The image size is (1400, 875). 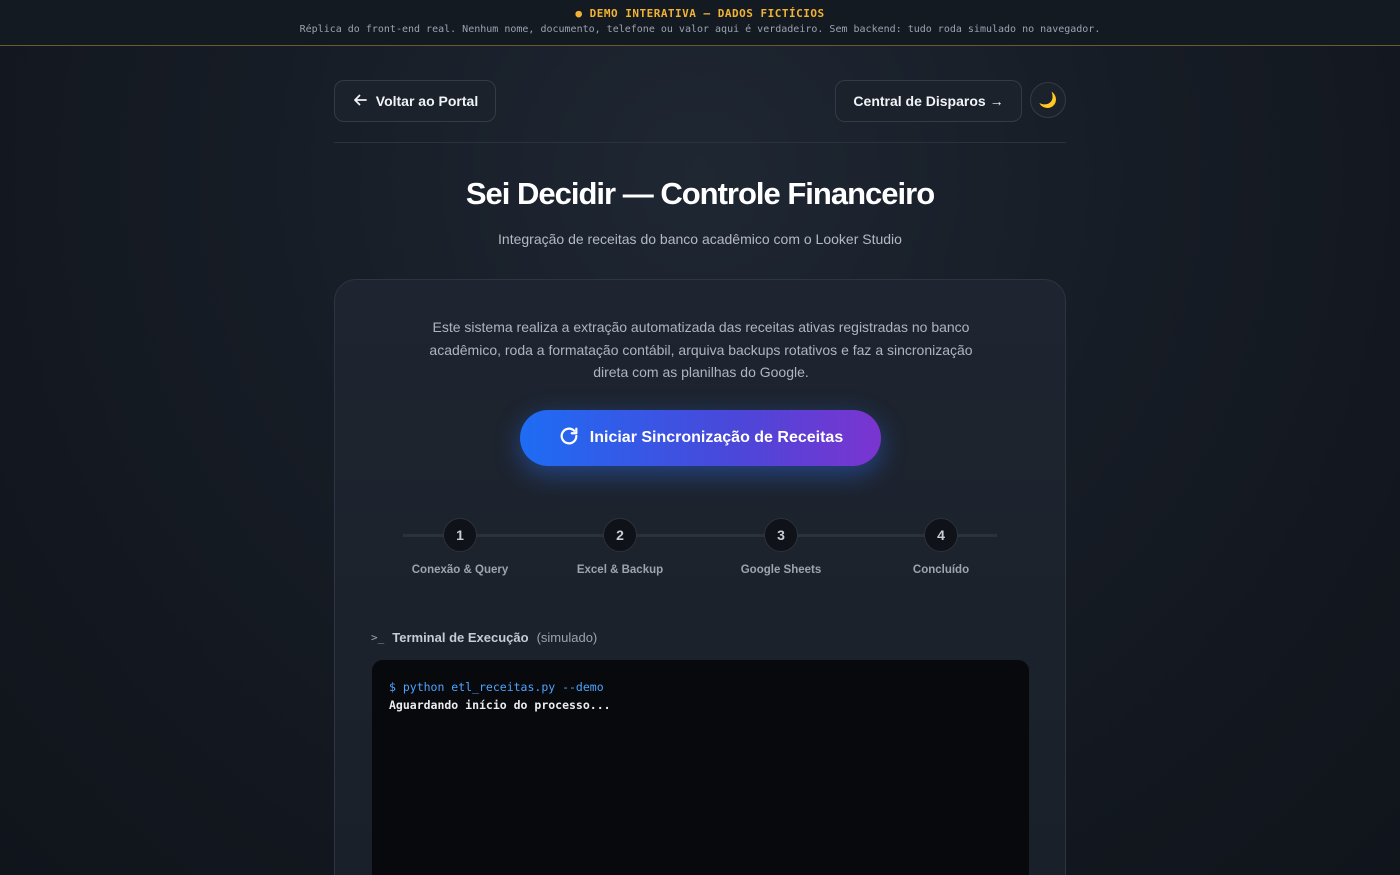 I want to click on theme-toggle-button: 🌙, so click(x=1048, y=100).